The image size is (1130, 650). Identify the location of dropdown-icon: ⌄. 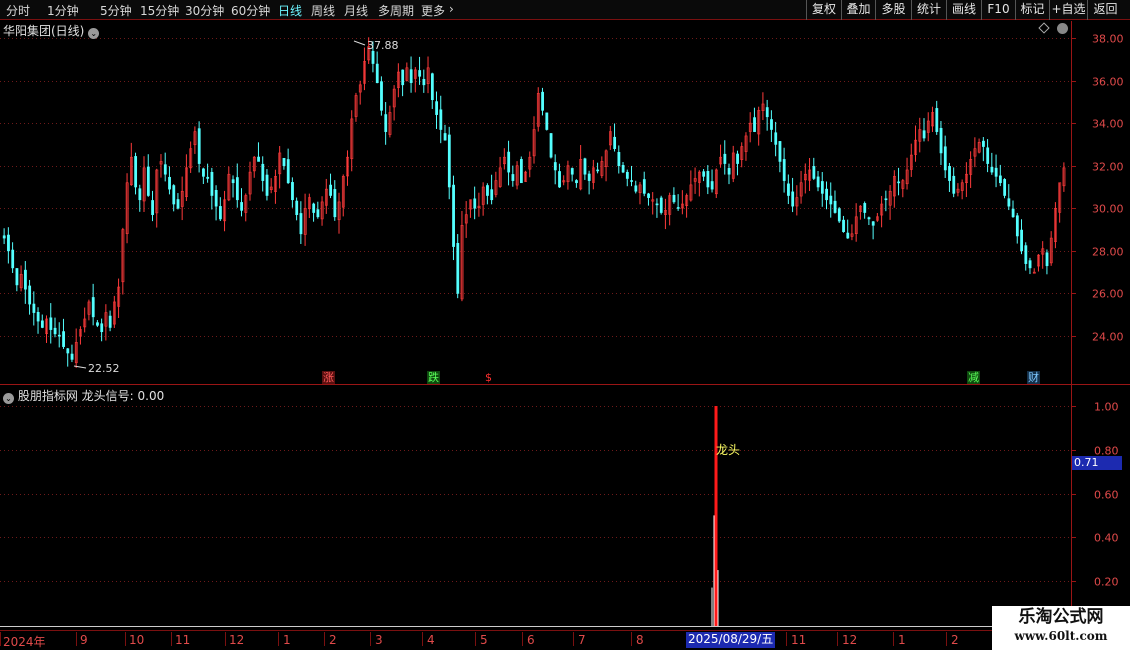
(94, 33).